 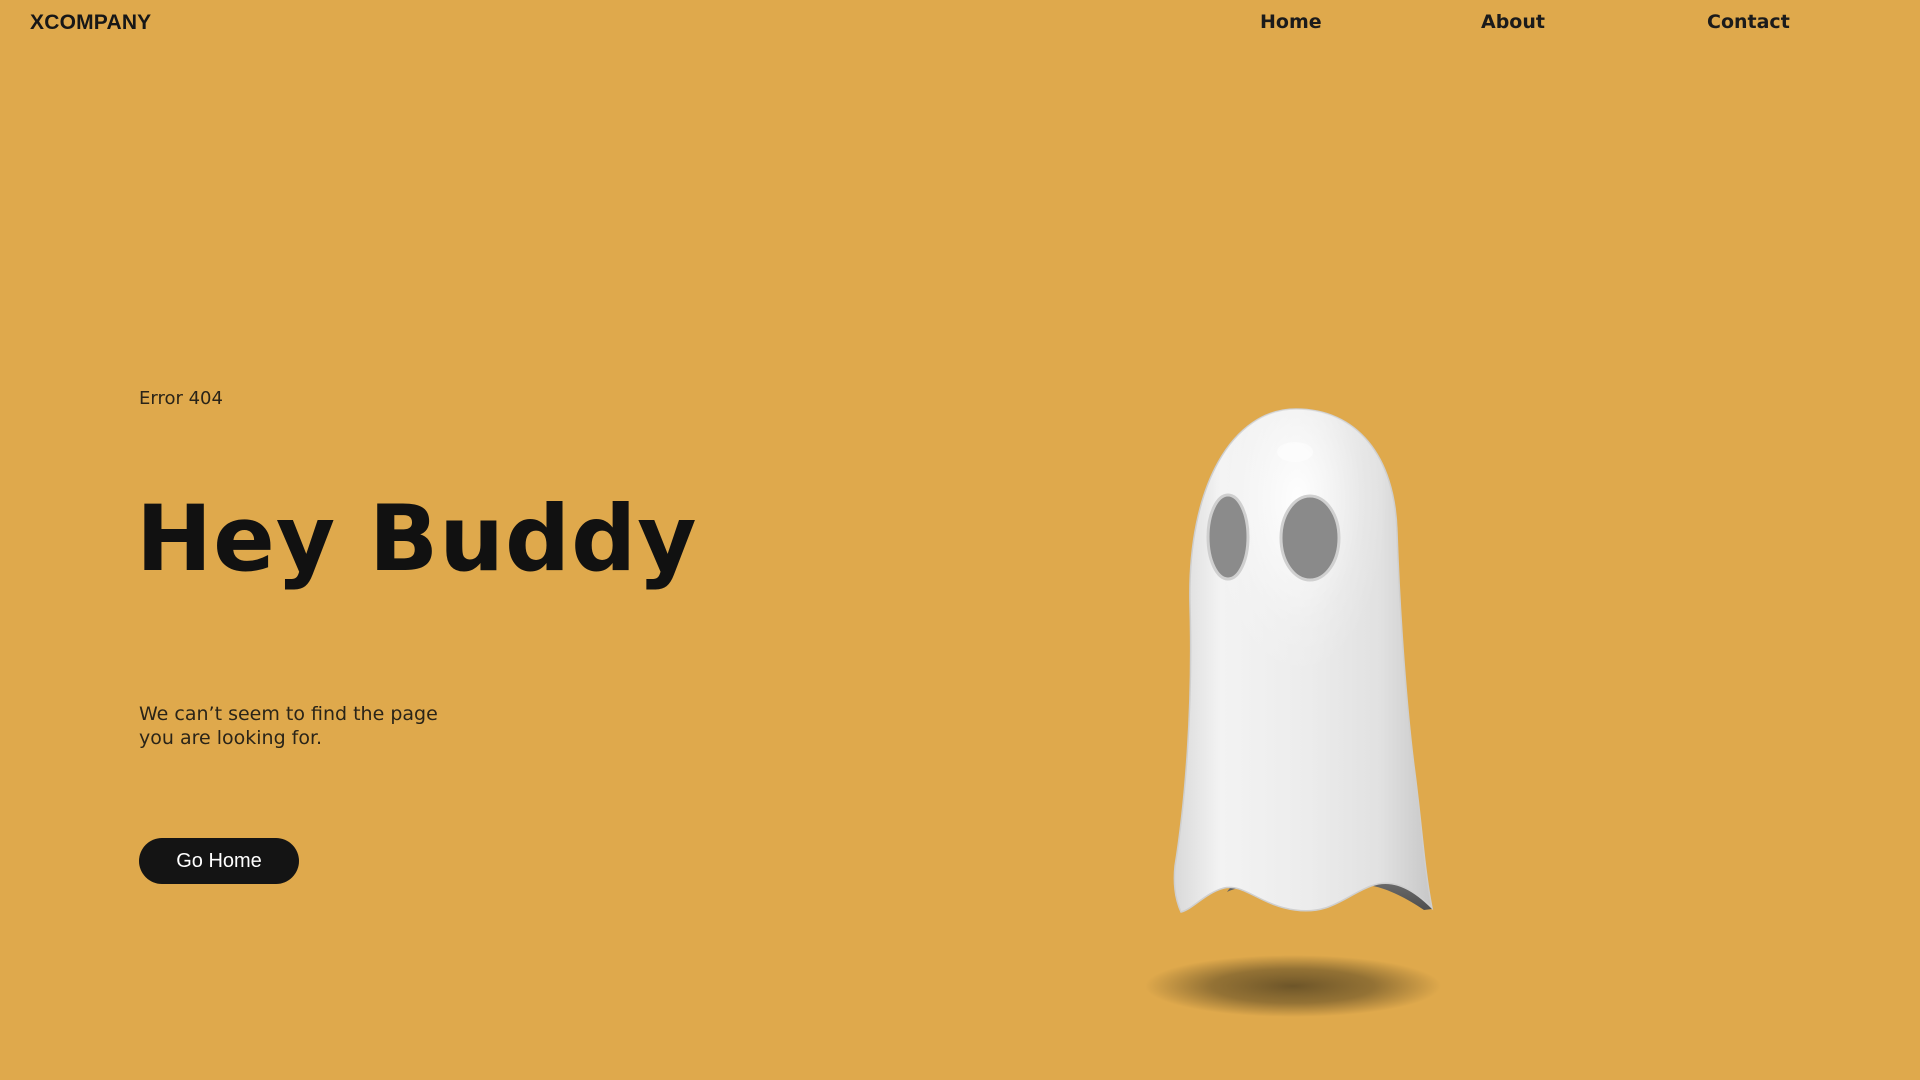 I want to click on ghost-shadow, so click(x=1293, y=986).